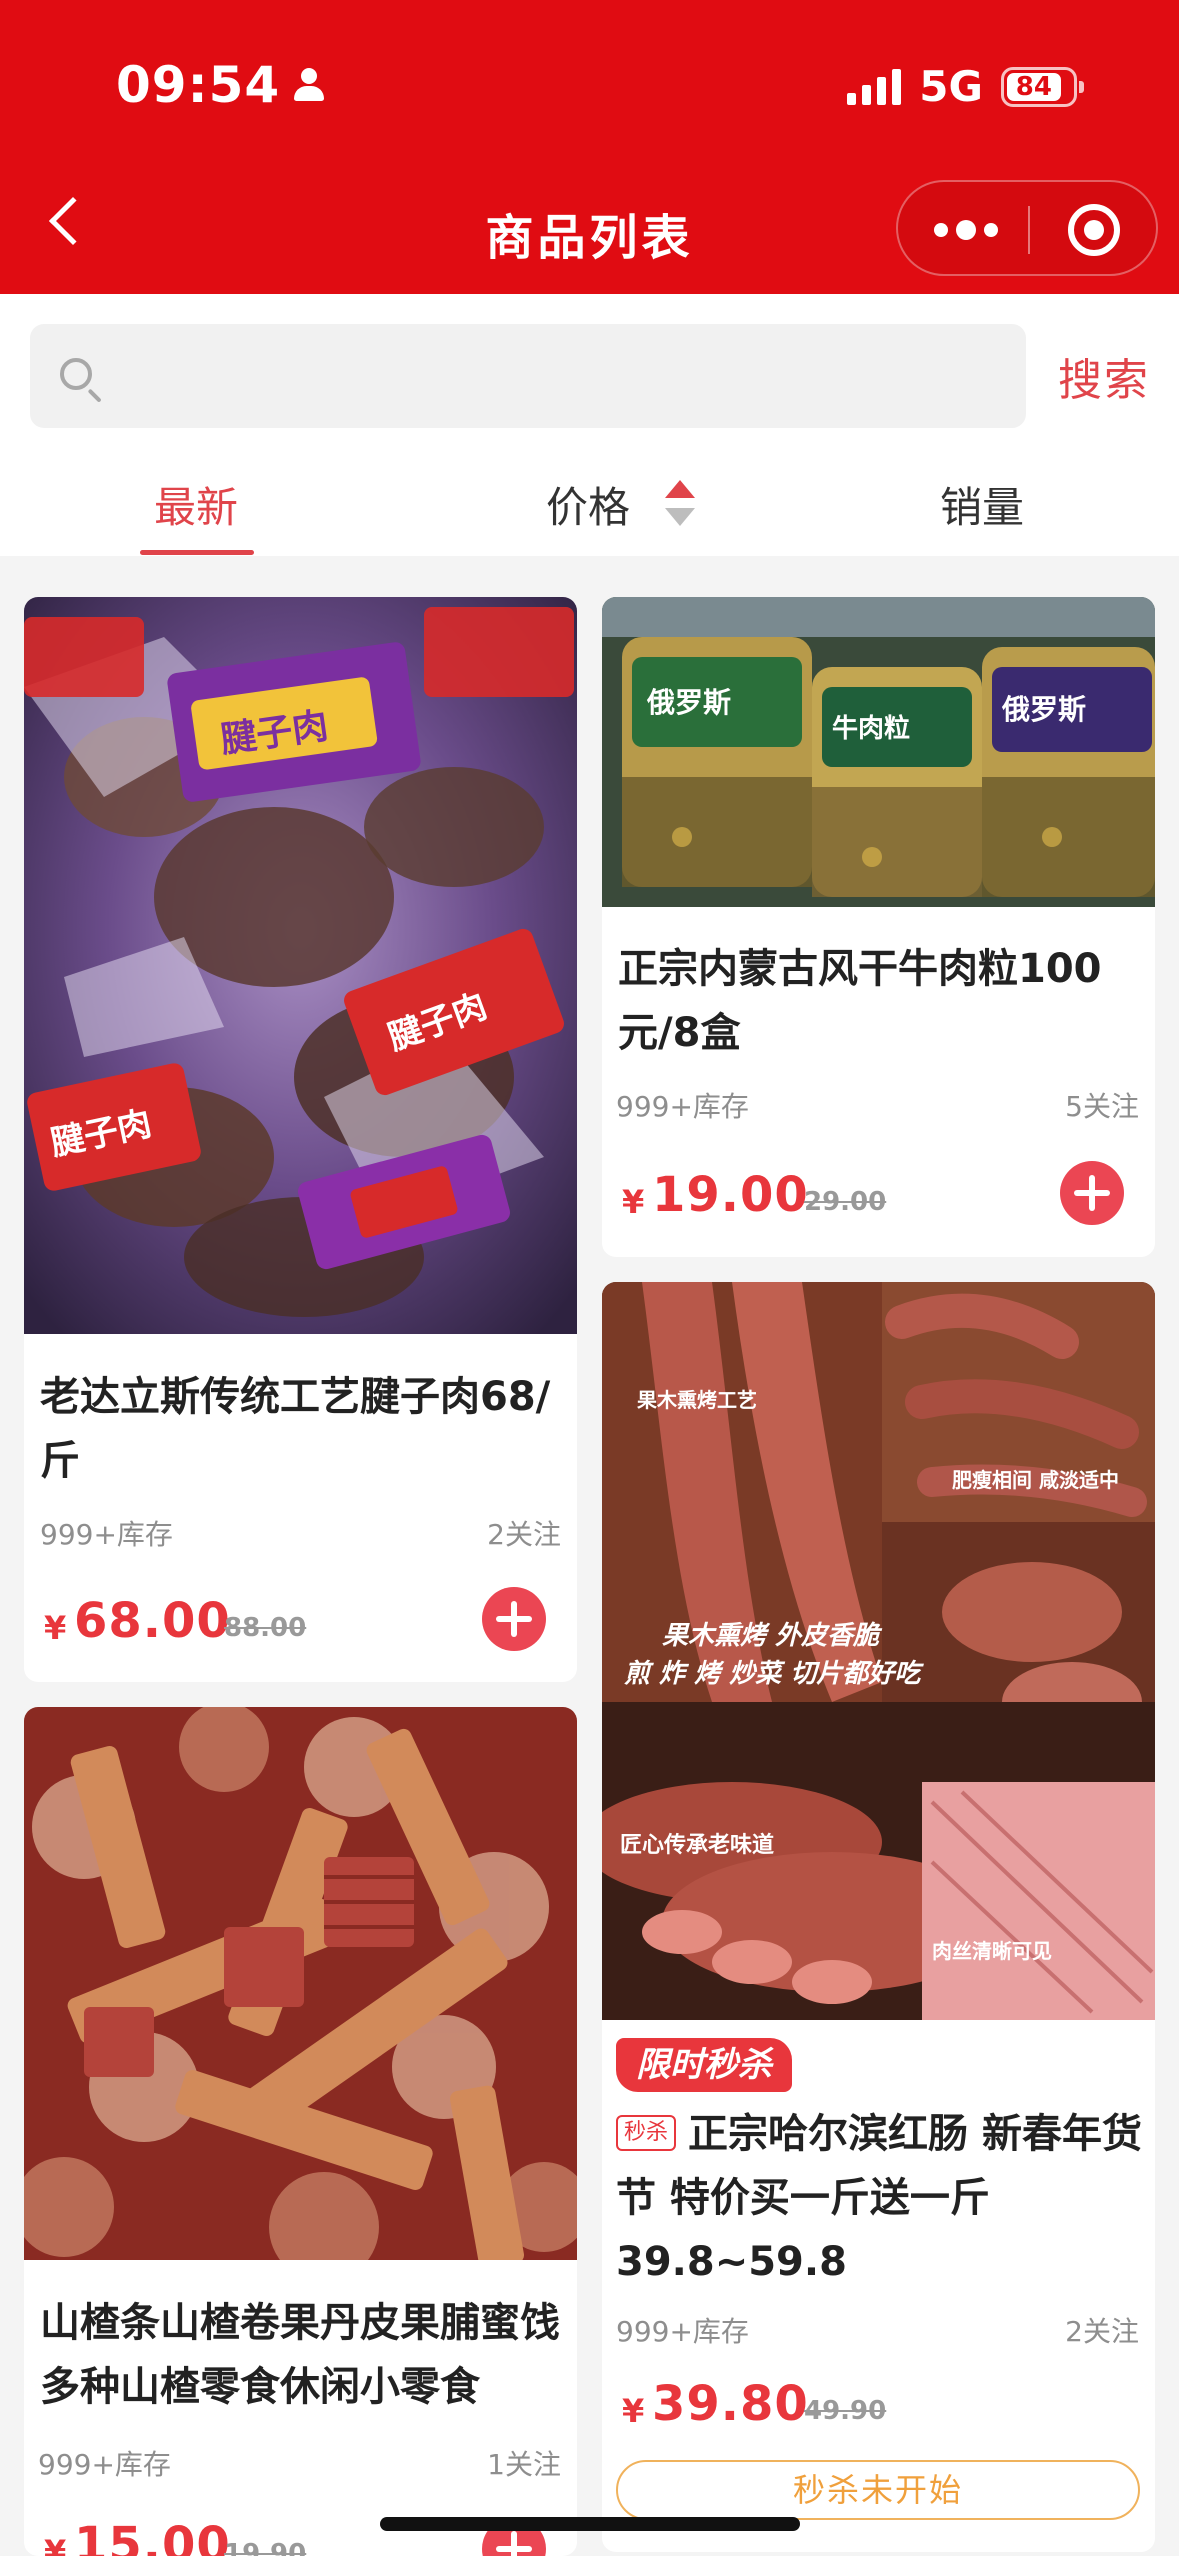 This screenshot has width=1179, height=2556. Describe the element at coordinates (300, 965) in the screenshot. I see `product-image: 腱子肉 腱子肉 腱子肉` at that location.